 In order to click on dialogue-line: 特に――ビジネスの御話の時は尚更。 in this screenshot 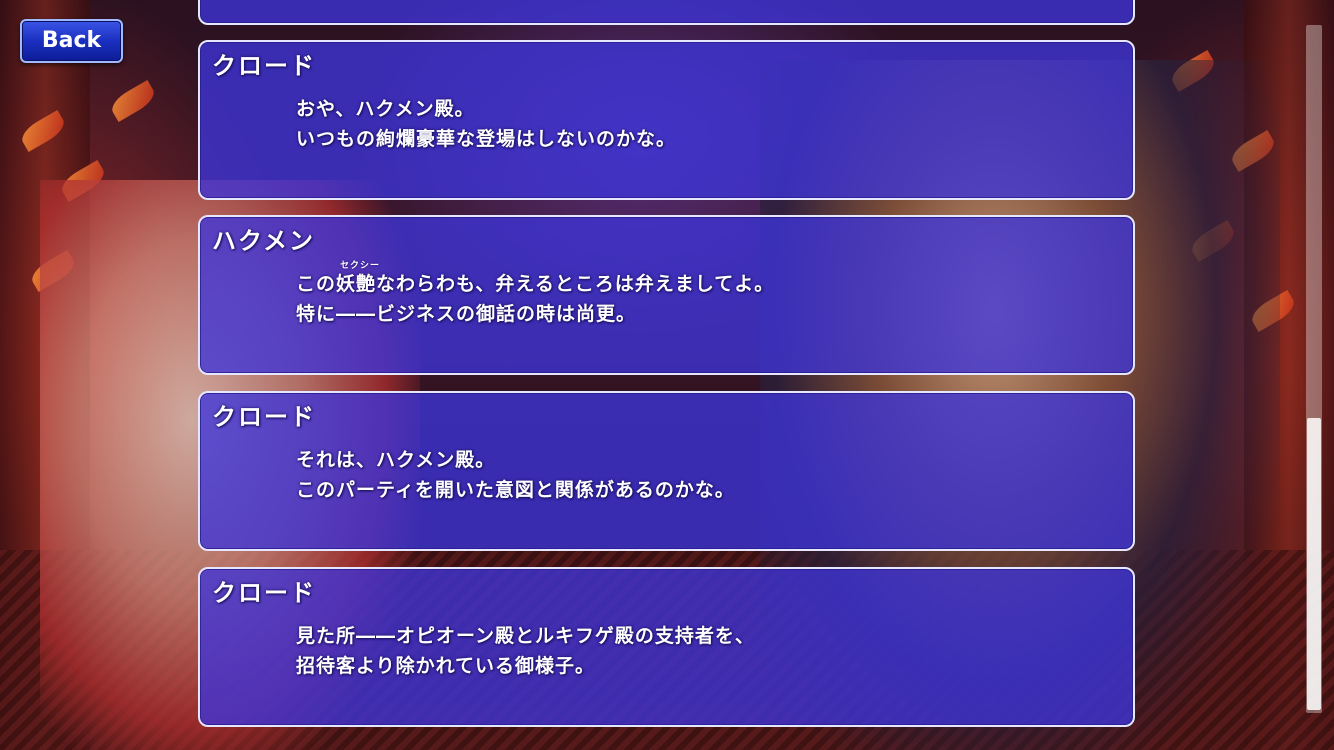, I will do `click(466, 314)`.